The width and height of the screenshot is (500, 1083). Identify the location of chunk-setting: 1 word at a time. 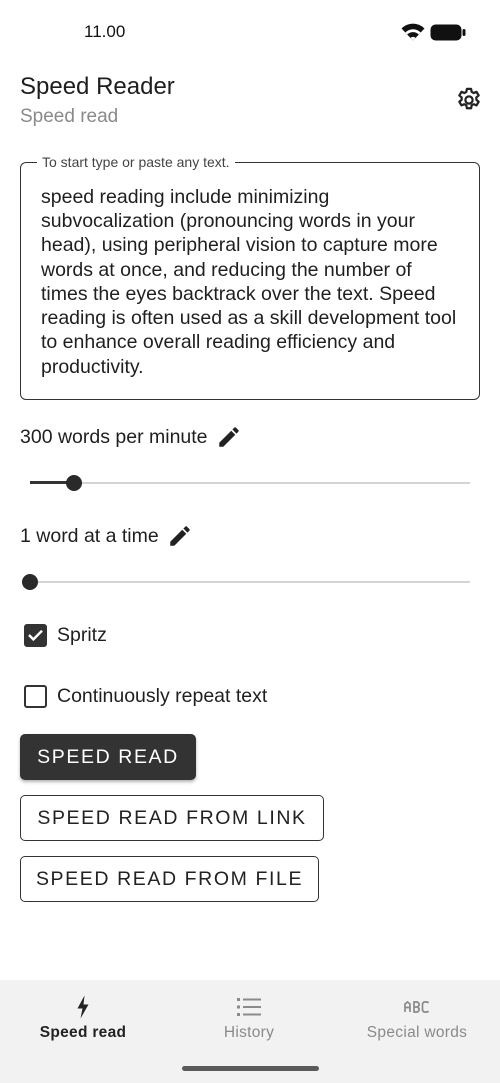
(106, 536).